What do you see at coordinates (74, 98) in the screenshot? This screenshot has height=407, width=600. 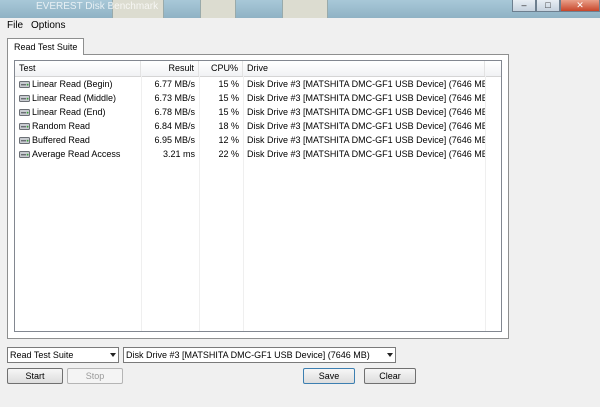 I see `cell-test-label: Linear Read (Middle)` at bounding box center [74, 98].